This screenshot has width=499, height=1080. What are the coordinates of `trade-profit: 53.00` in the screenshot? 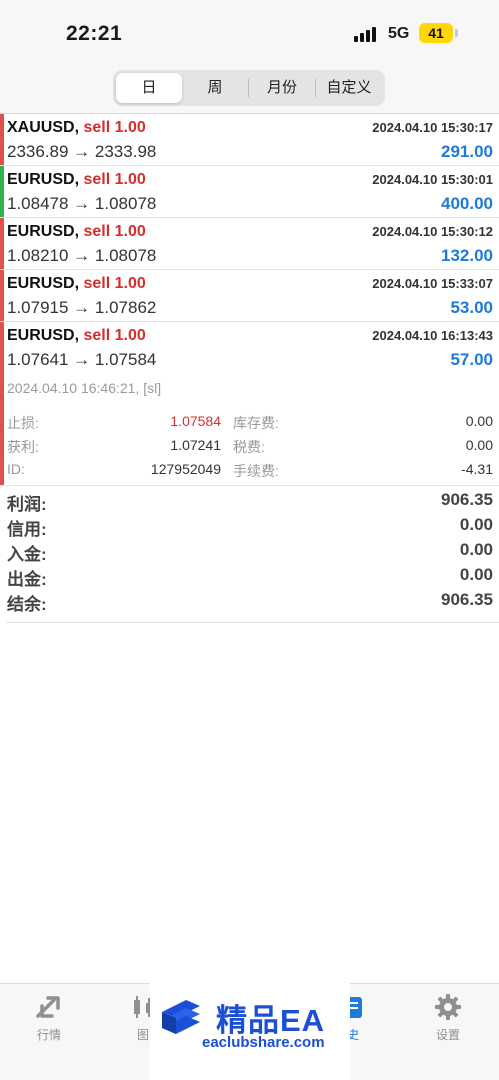 It's located at (471, 307).